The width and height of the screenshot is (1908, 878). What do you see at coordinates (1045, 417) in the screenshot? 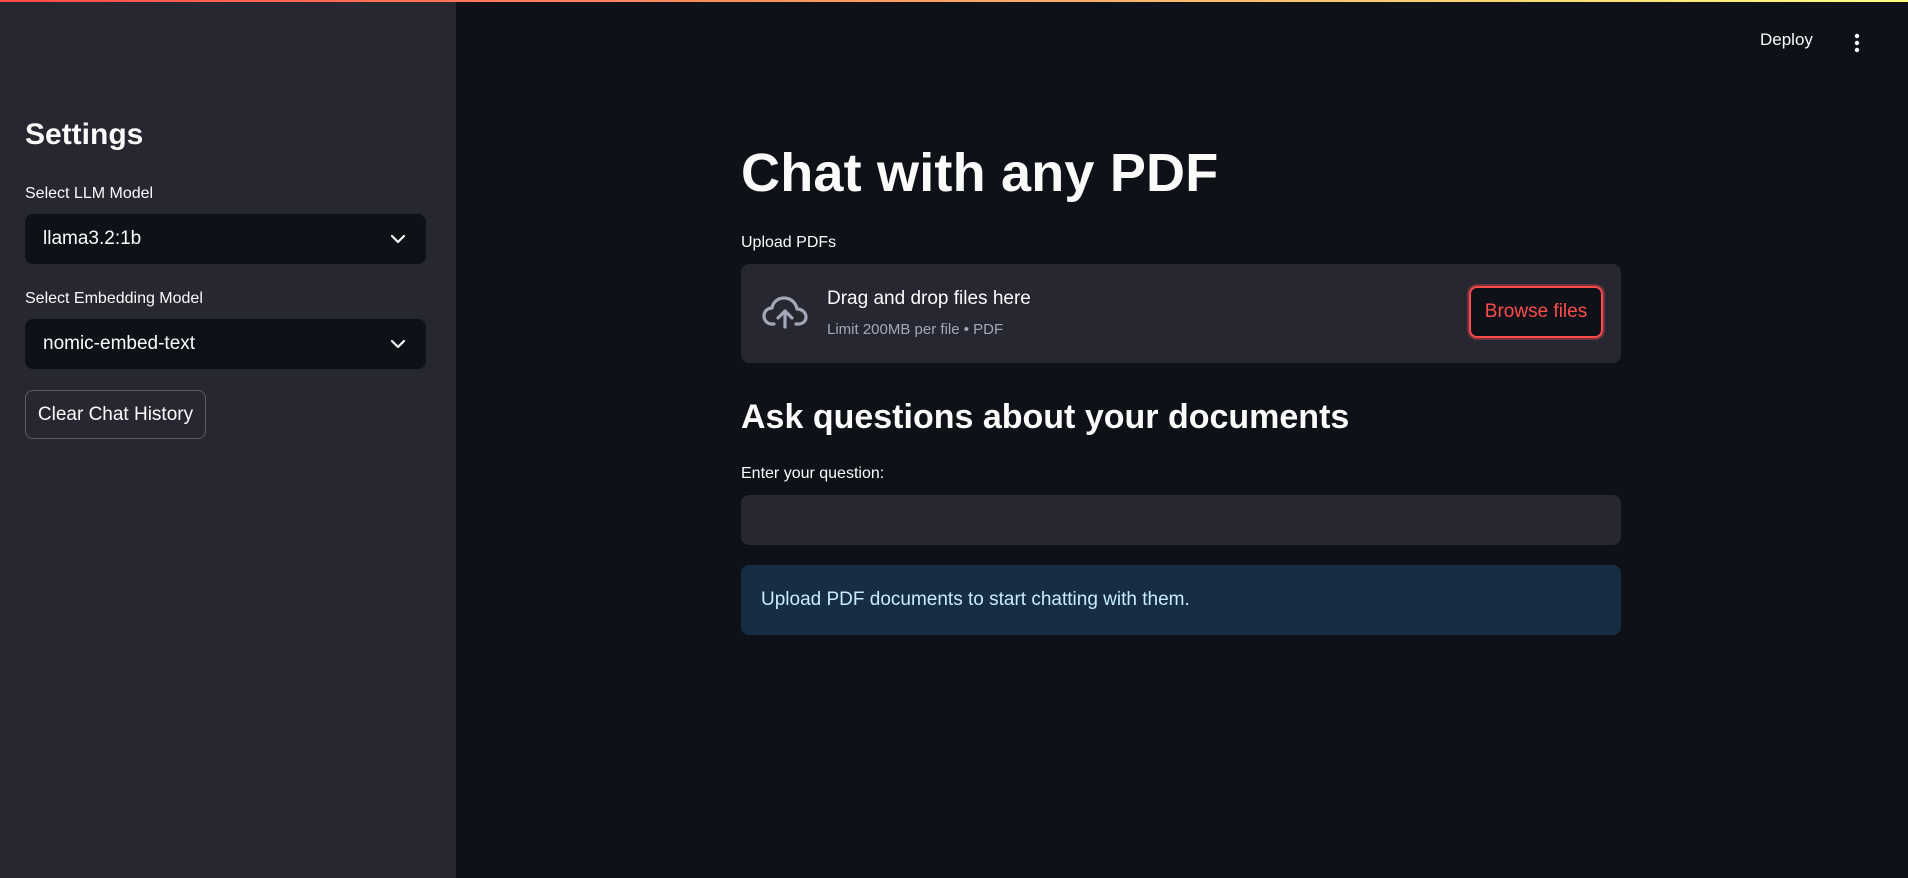
I see `section-title: Ask questions about your documents` at bounding box center [1045, 417].